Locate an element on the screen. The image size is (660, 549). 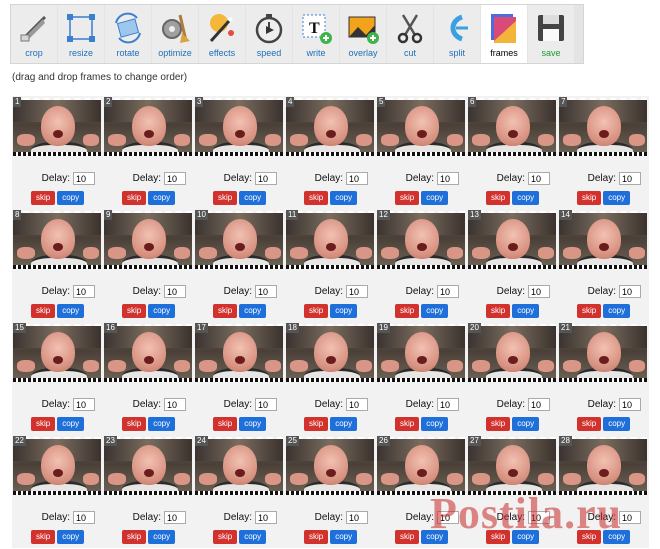
tool-write-button: Twrite is located at coordinates (316, 34).